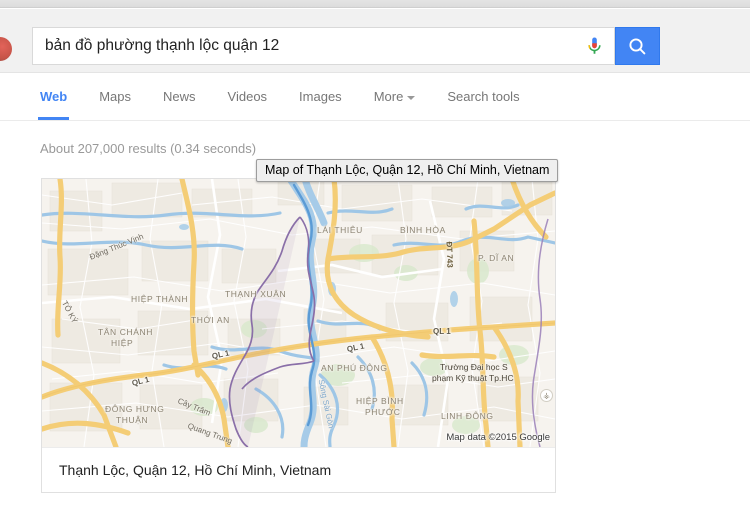  Describe the element at coordinates (6, 49) in the screenshot. I see `site-logo-icon` at that location.